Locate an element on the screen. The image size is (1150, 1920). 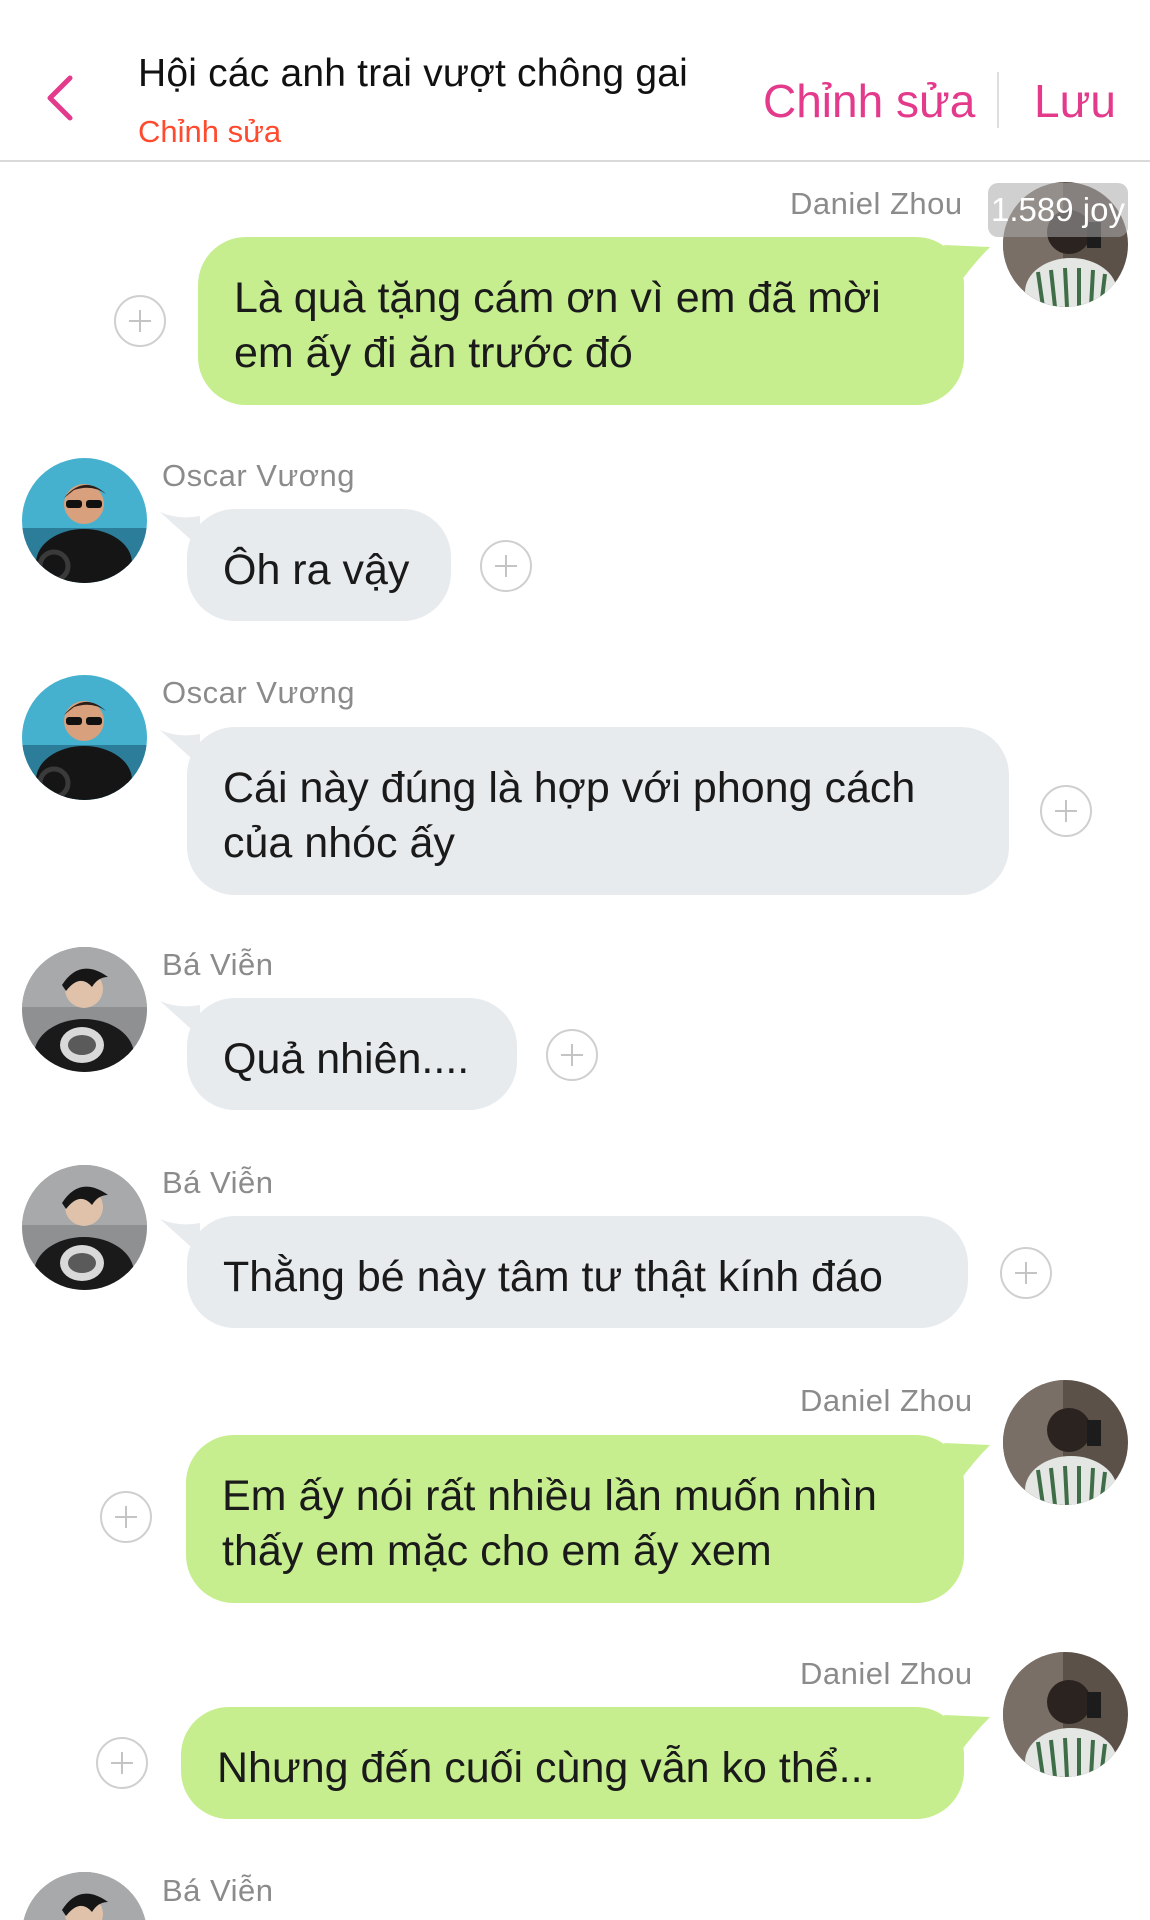
message-line: Cái này đúng là hợp với phong cách is located at coordinates (569, 788).